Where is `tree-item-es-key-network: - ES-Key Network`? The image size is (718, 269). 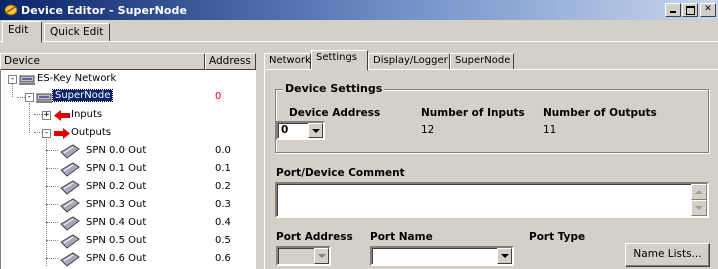 tree-item-es-key-network: - ES-Key Network is located at coordinates (129, 79).